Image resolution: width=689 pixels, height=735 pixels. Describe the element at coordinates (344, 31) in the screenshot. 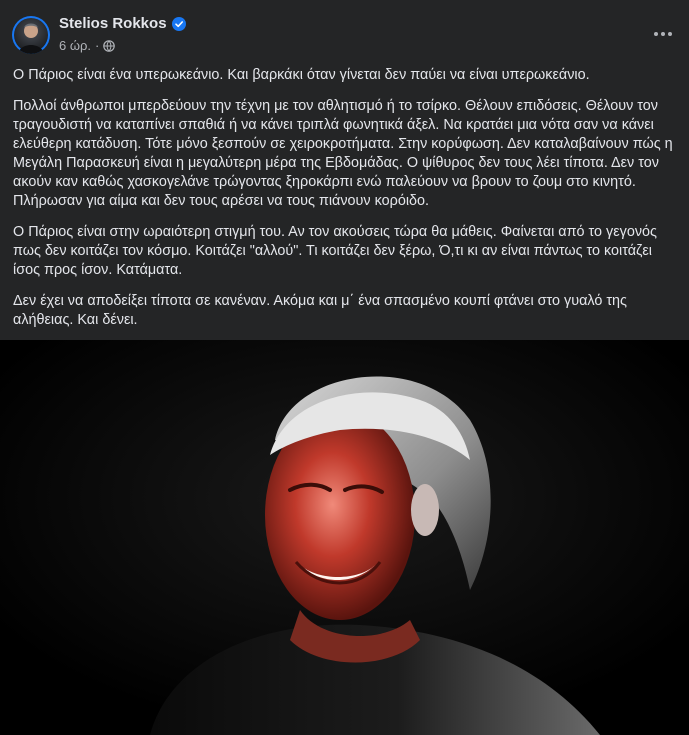

I see `post-header: Stelios Rokkos 6 ώρ. ·` at that location.